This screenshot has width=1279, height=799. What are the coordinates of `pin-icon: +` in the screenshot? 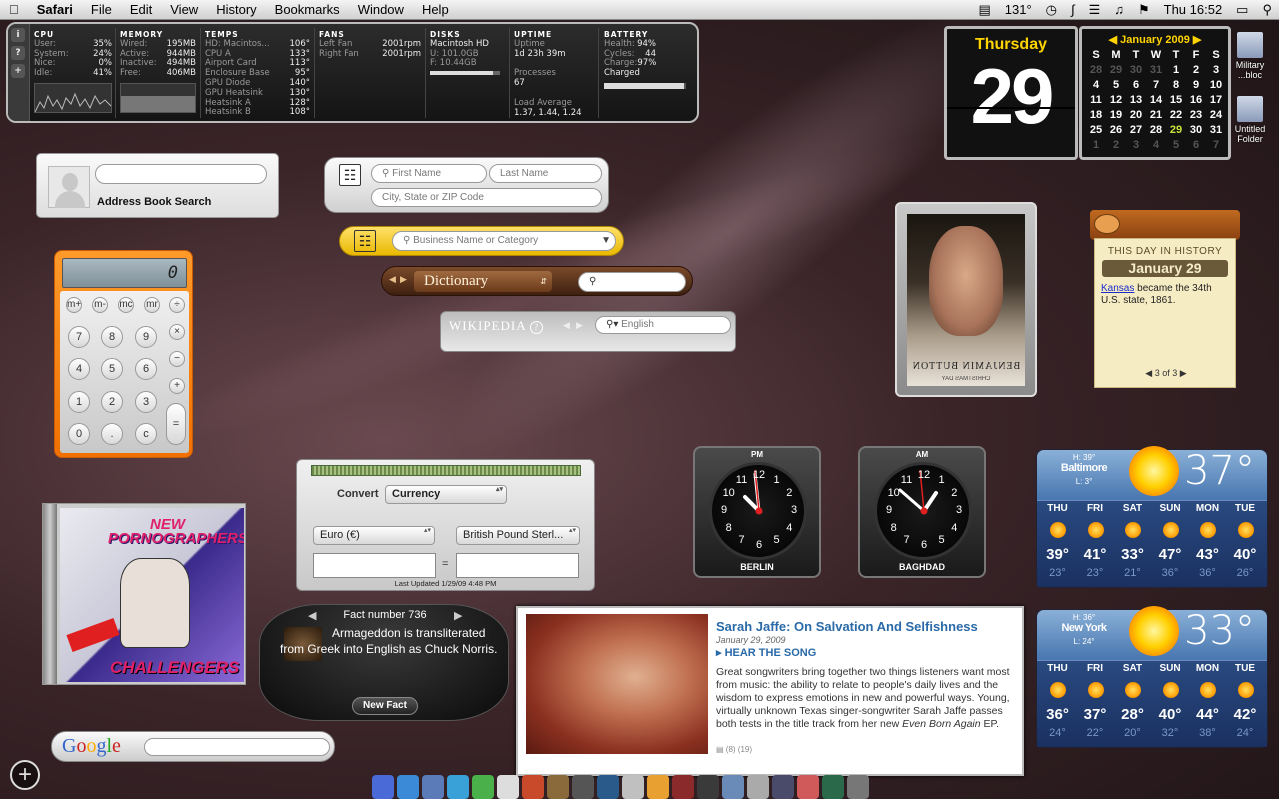 It's located at (18, 71).